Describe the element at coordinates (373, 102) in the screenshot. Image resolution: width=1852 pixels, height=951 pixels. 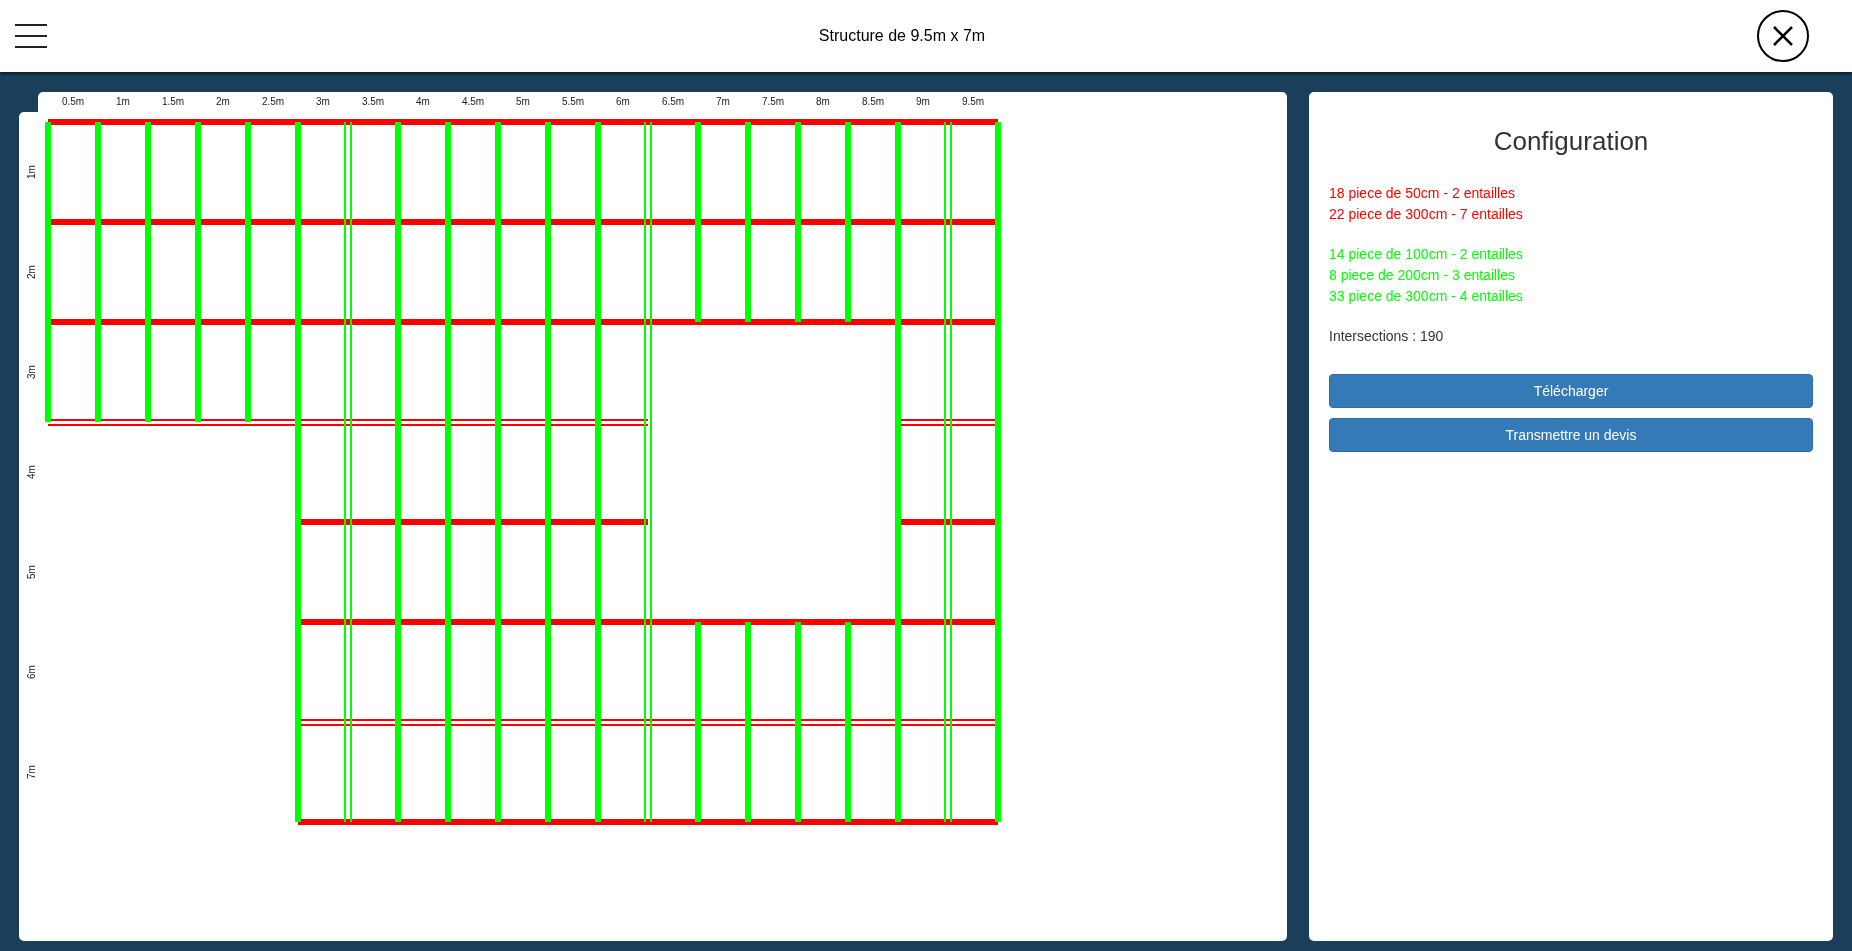
I see `ruler-label: 3.5m` at that location.